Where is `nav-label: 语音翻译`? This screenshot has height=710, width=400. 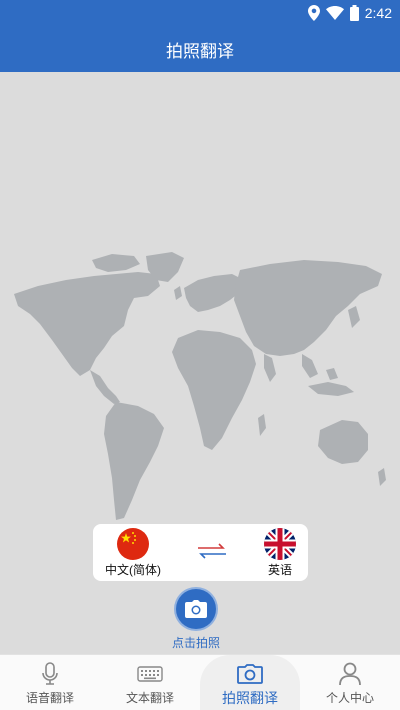 nav-label: 语音翻译 is located at coordinates (49, 698).